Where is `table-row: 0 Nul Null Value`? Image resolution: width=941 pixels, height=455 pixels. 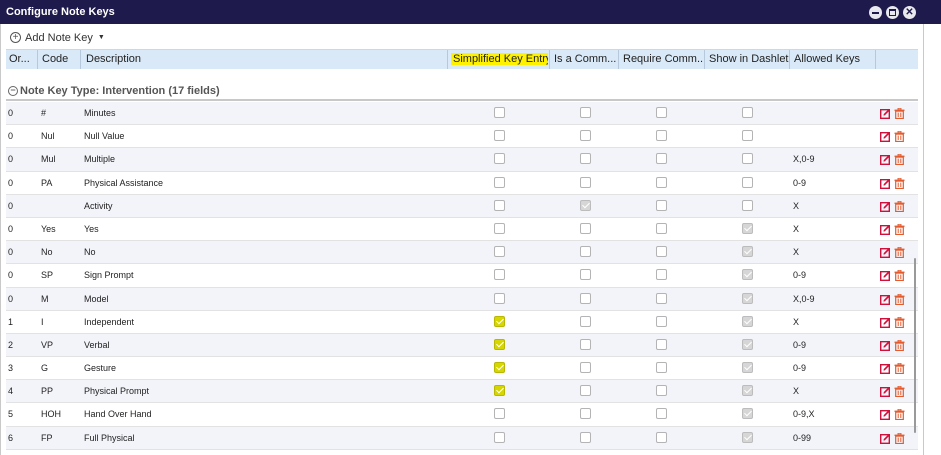 table-row: 0 Nul Null Value is located at coordinates (462, 137).